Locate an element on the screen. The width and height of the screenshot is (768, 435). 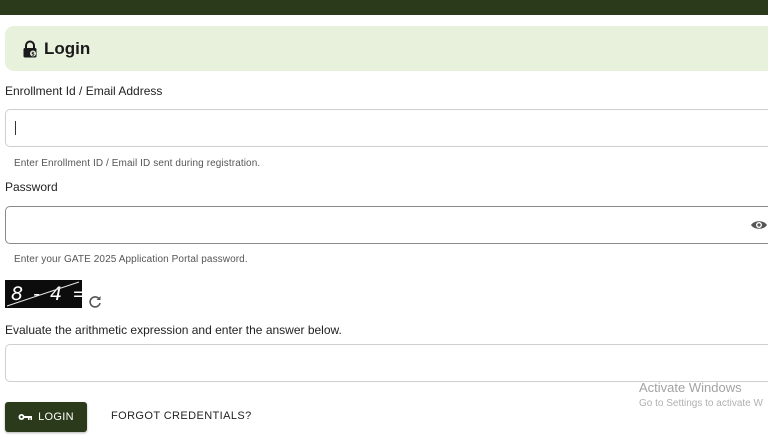
captcha-noise-line is located at coordinates (43, 294).